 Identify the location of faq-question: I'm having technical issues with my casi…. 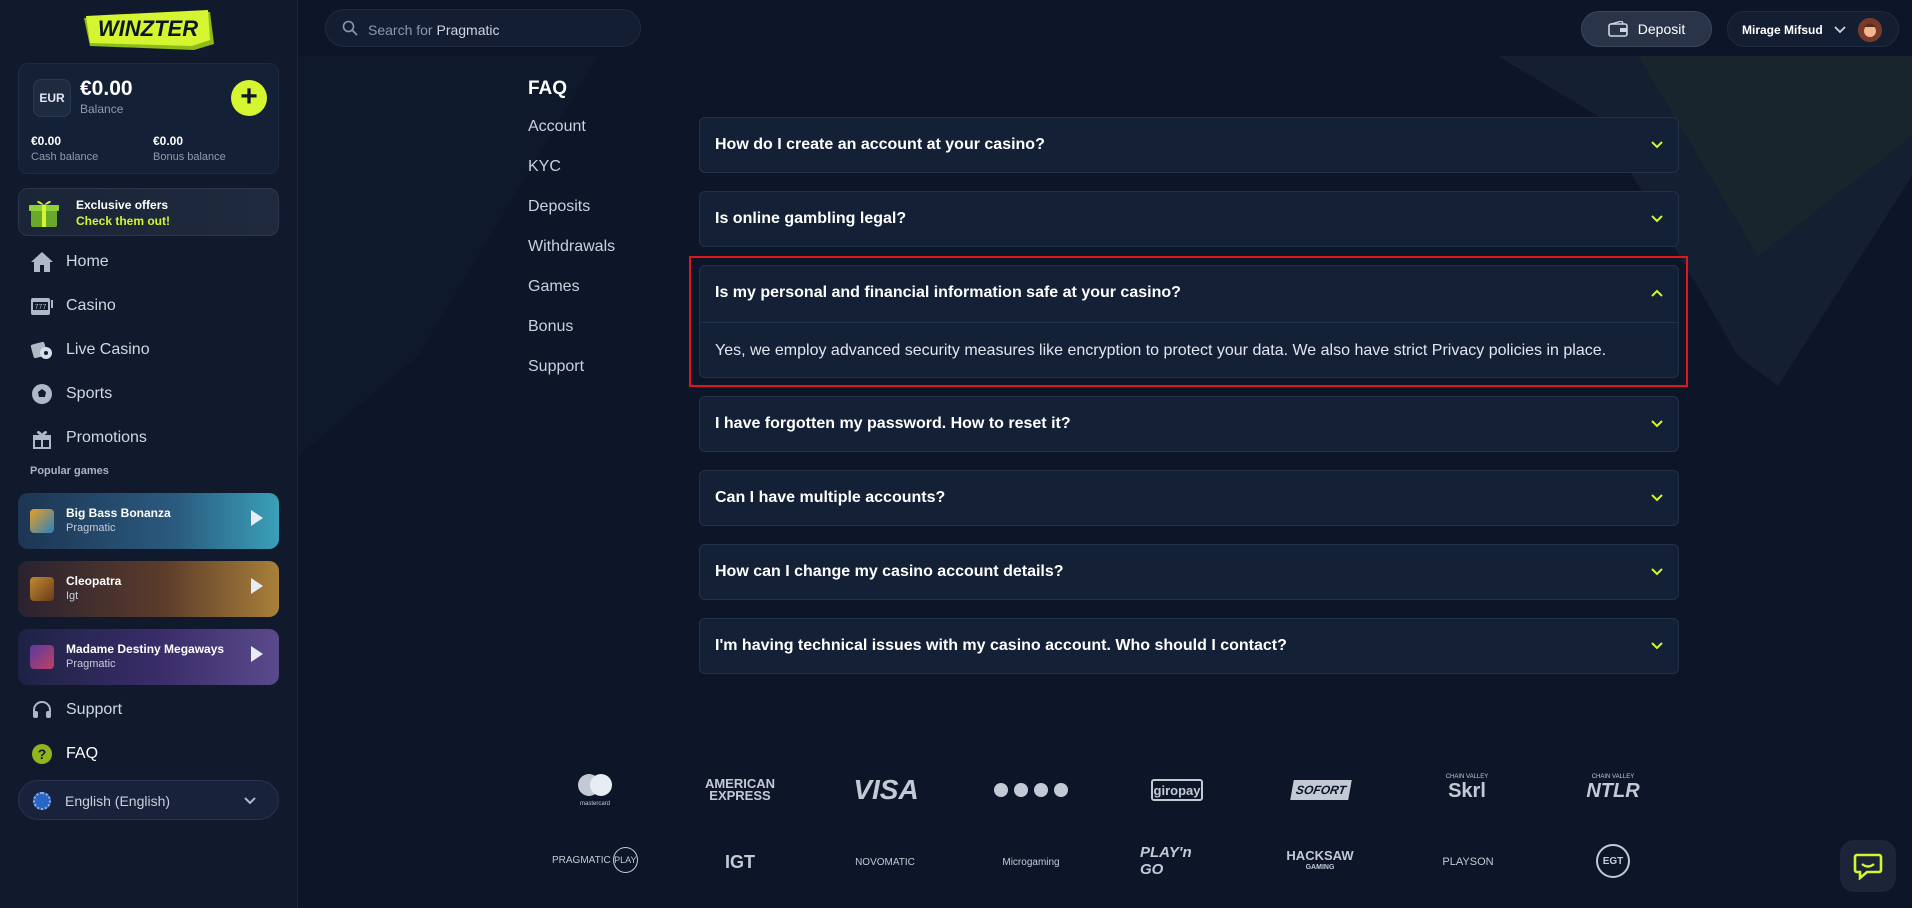
(1001, 645).